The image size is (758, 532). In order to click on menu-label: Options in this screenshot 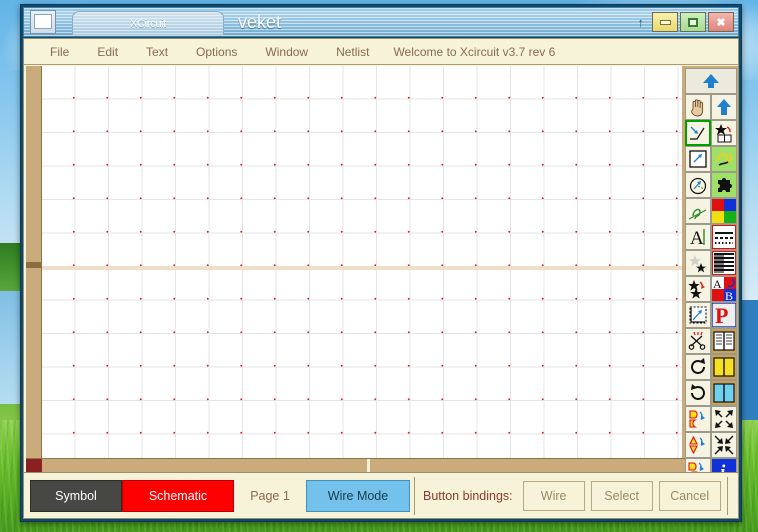, I will do `click(217, 51)`.